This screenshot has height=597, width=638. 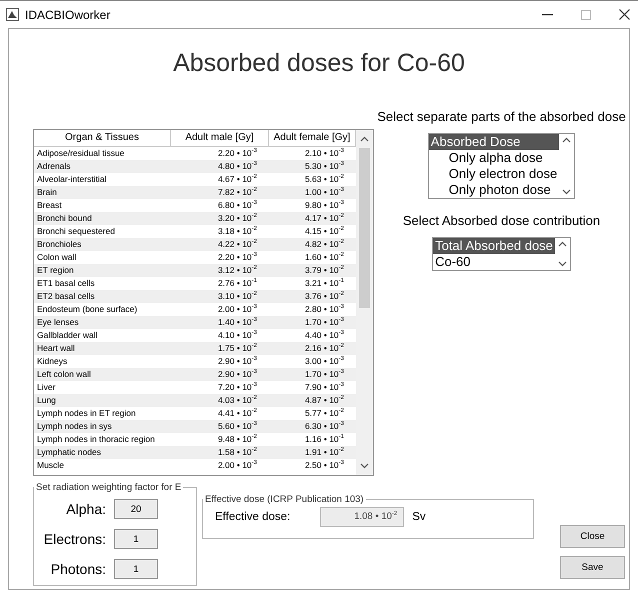 I want to click on table-cell-text: Liver, so click(x=46, y=387).